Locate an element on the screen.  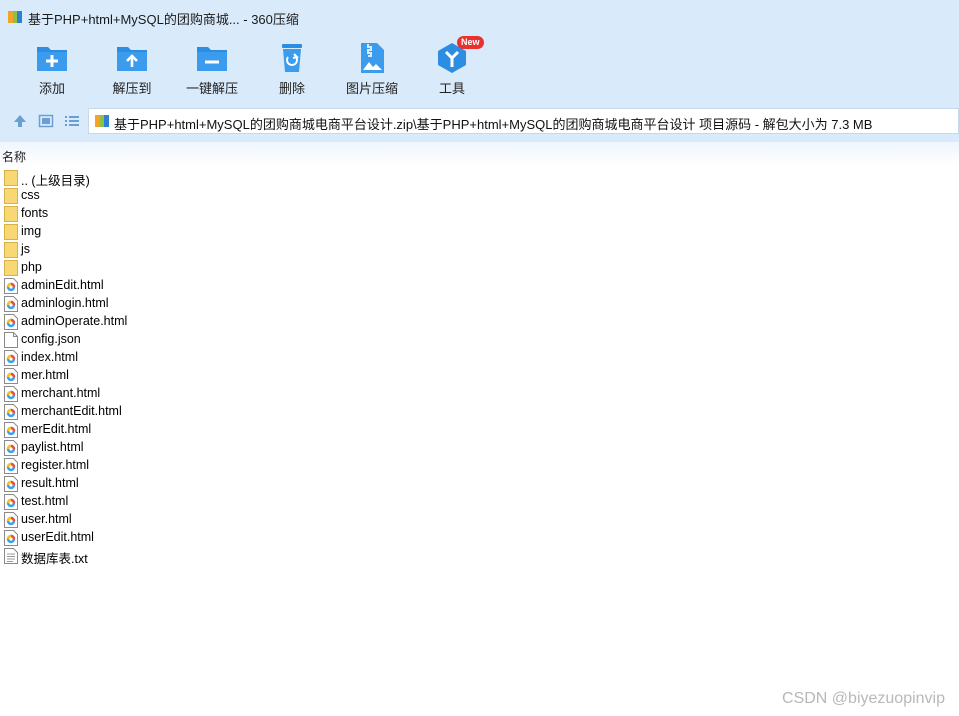
extract-to-button: 解压到 is located at coordinates (132, 68).